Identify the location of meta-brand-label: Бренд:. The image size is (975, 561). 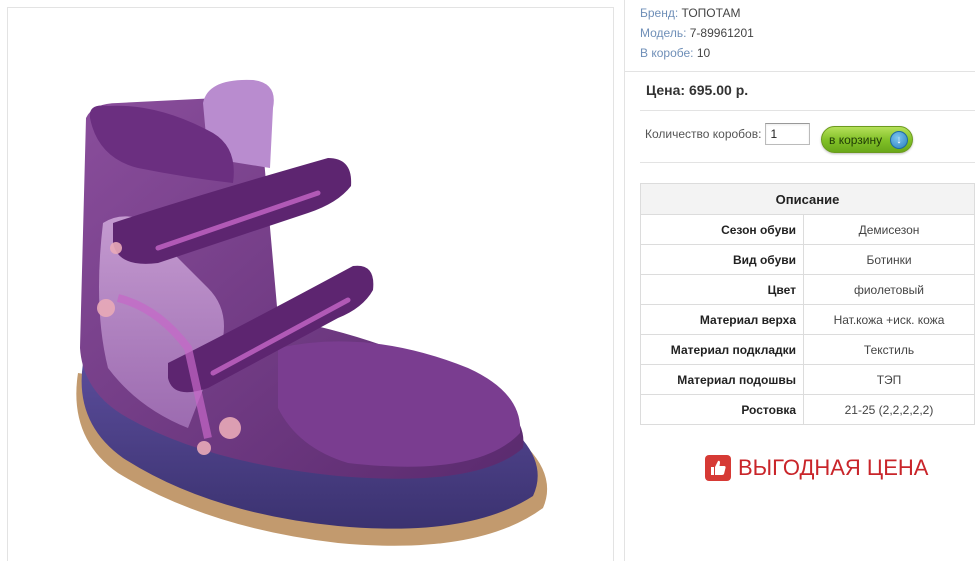
(659, 13).